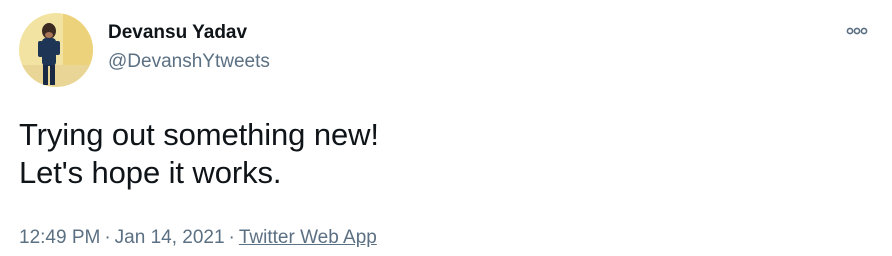  I want to click on profile-photo-icon, so click(56, 50).